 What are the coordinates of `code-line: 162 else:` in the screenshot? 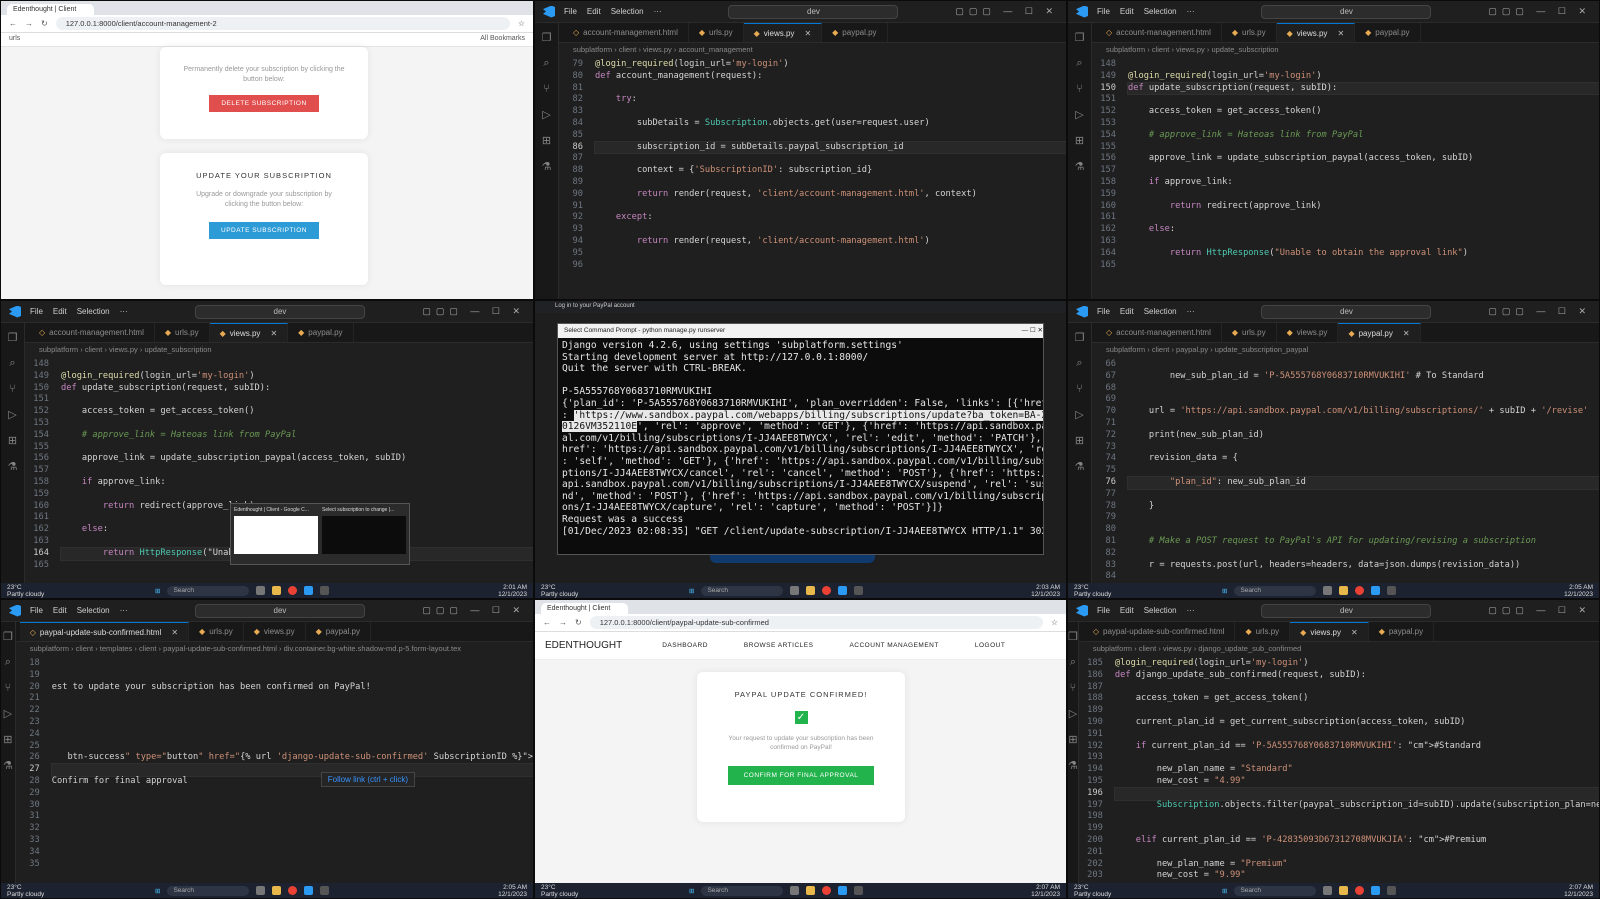 It's located at (1345, 230).